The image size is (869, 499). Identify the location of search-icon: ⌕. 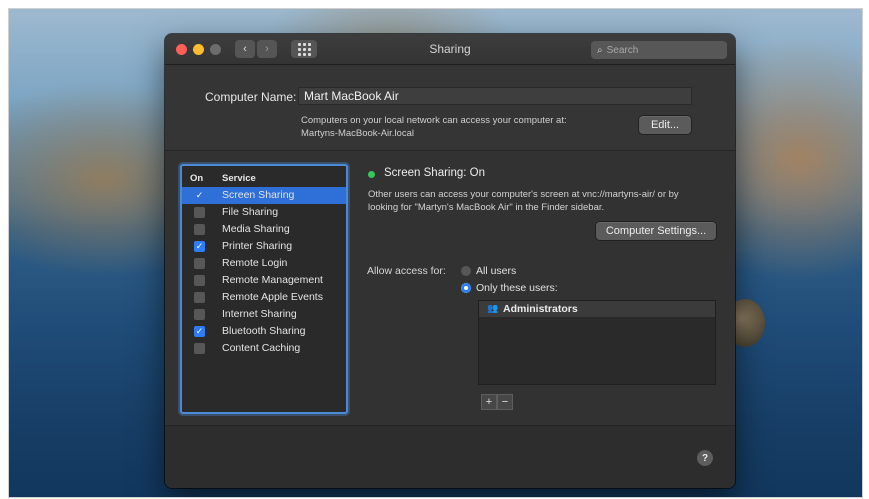
(600, 50).